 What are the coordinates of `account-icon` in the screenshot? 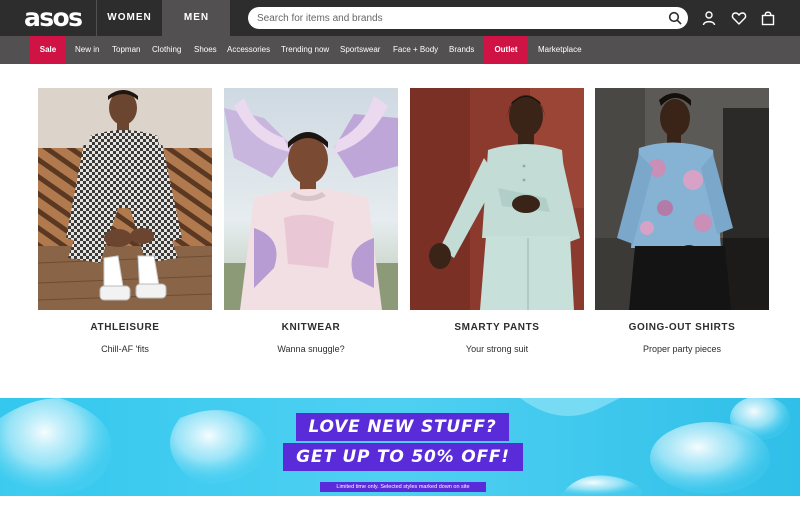 It's located at (709, 18).